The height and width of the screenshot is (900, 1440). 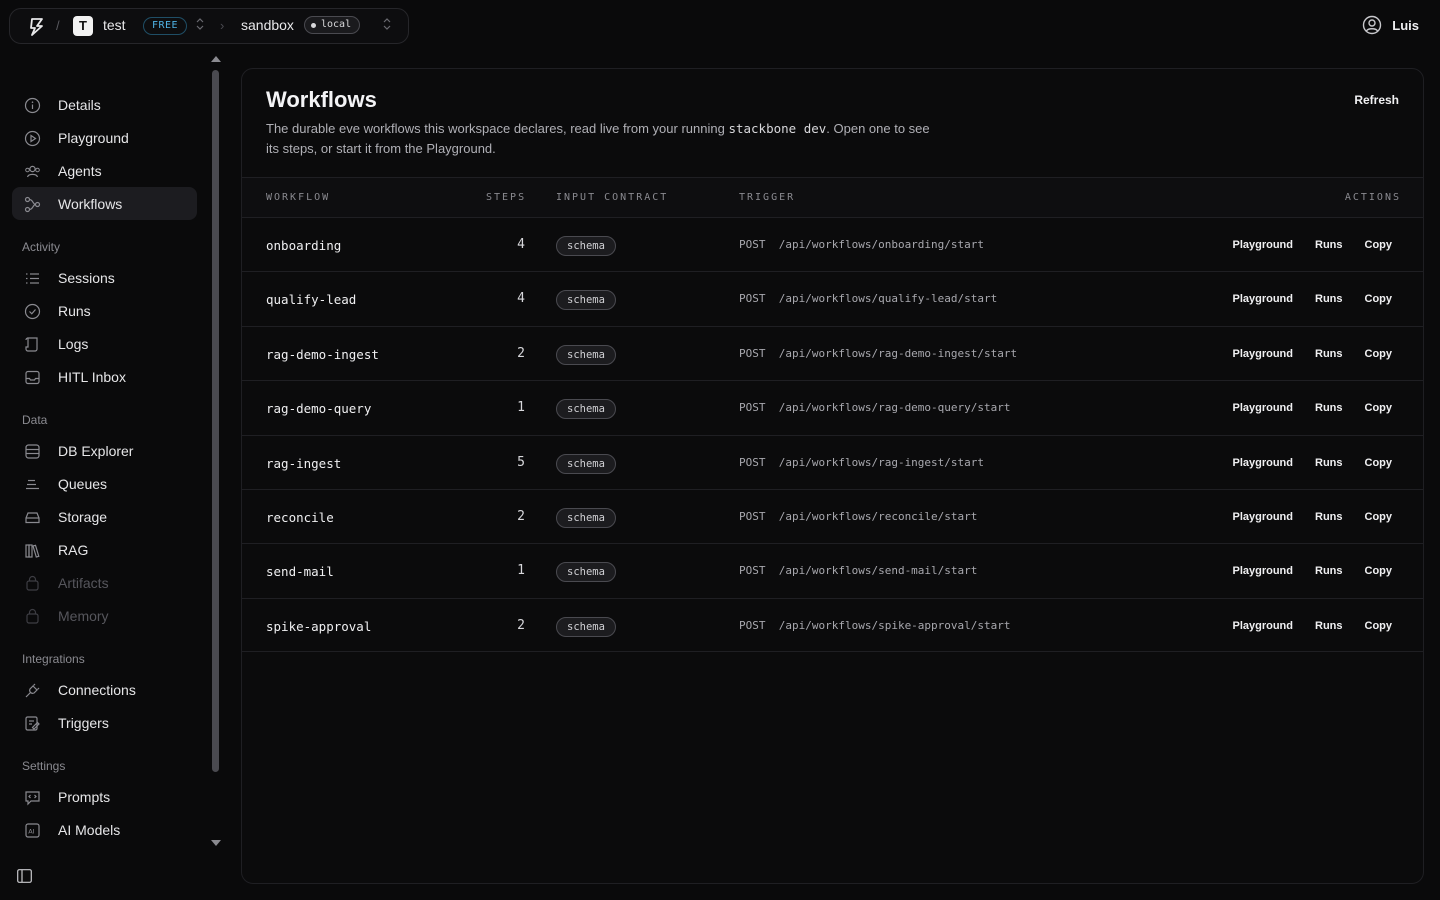 What do you see at coordinates (53, 659) in the screenshot?
I see `sidebar-section-integrations: Integrations` at bounding box center [53, 659].